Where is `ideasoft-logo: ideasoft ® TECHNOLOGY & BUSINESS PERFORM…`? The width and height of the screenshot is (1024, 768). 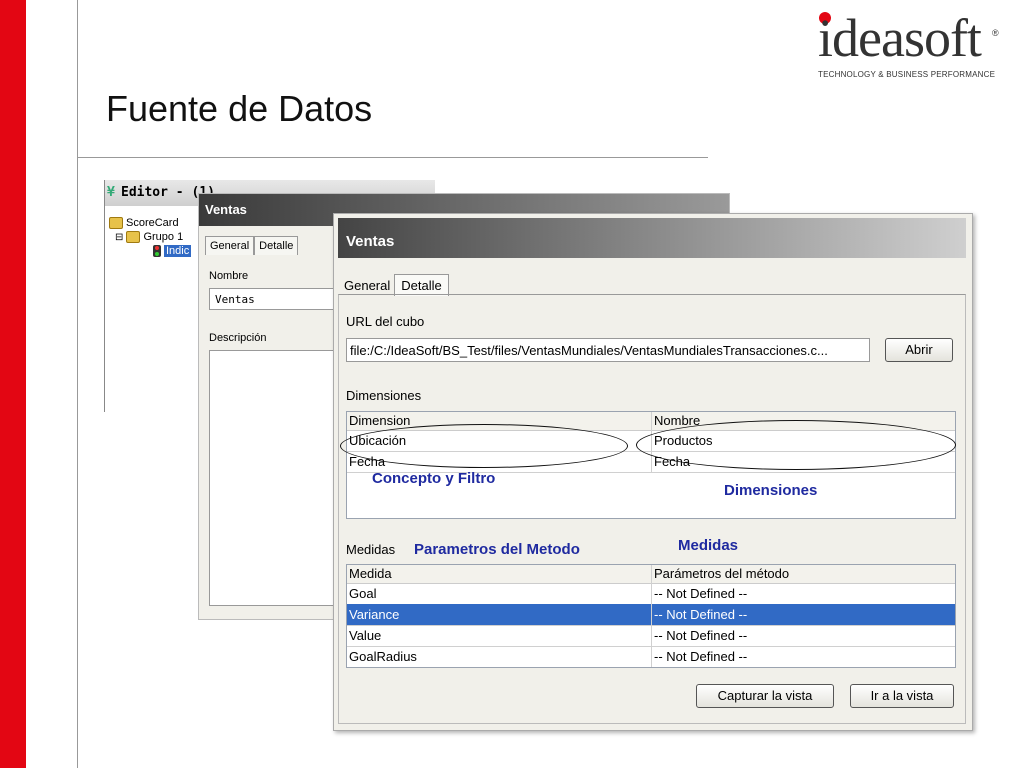 ideasoft-logo: ideasoft ® TECHNOLOGY & BUSINESS PERFORM… is located at coordinates (912, 44).